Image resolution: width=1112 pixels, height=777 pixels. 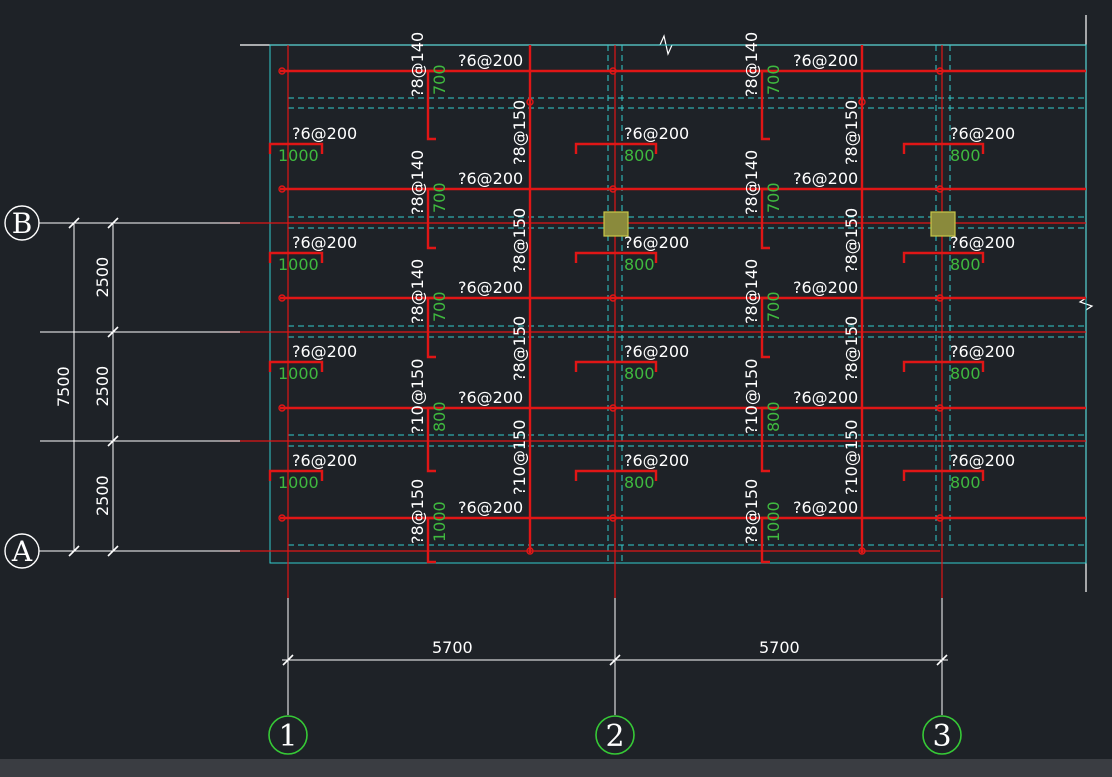 I want to click on grid-axis-label: 2, so click(x=614, y=736).